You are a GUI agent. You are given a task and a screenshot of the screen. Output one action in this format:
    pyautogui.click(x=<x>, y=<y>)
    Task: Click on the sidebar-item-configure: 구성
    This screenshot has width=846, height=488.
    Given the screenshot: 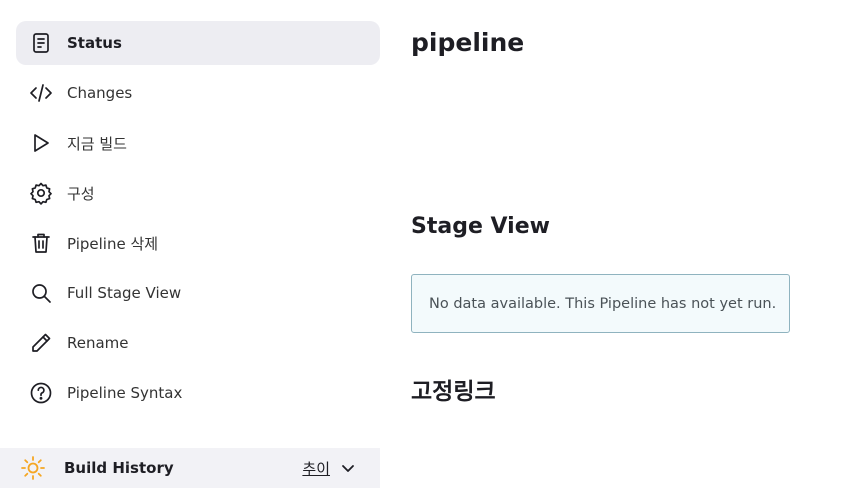 What is the action you would take?
    pyautogui.click(x=198, y=193)
    